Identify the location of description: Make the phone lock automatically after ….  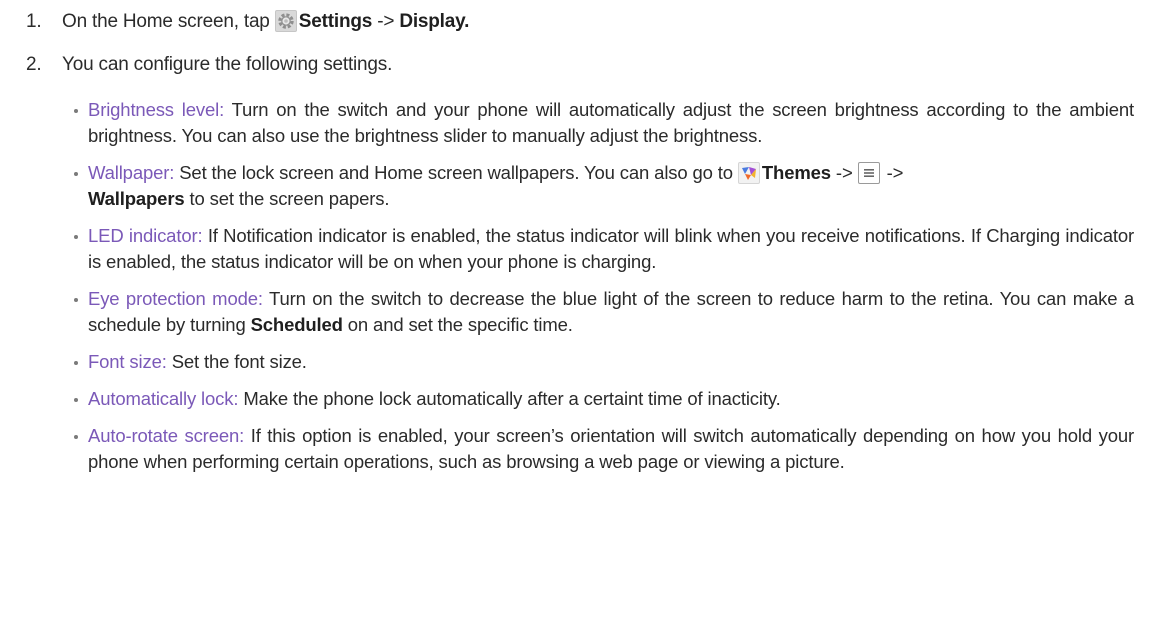
(509, 398).